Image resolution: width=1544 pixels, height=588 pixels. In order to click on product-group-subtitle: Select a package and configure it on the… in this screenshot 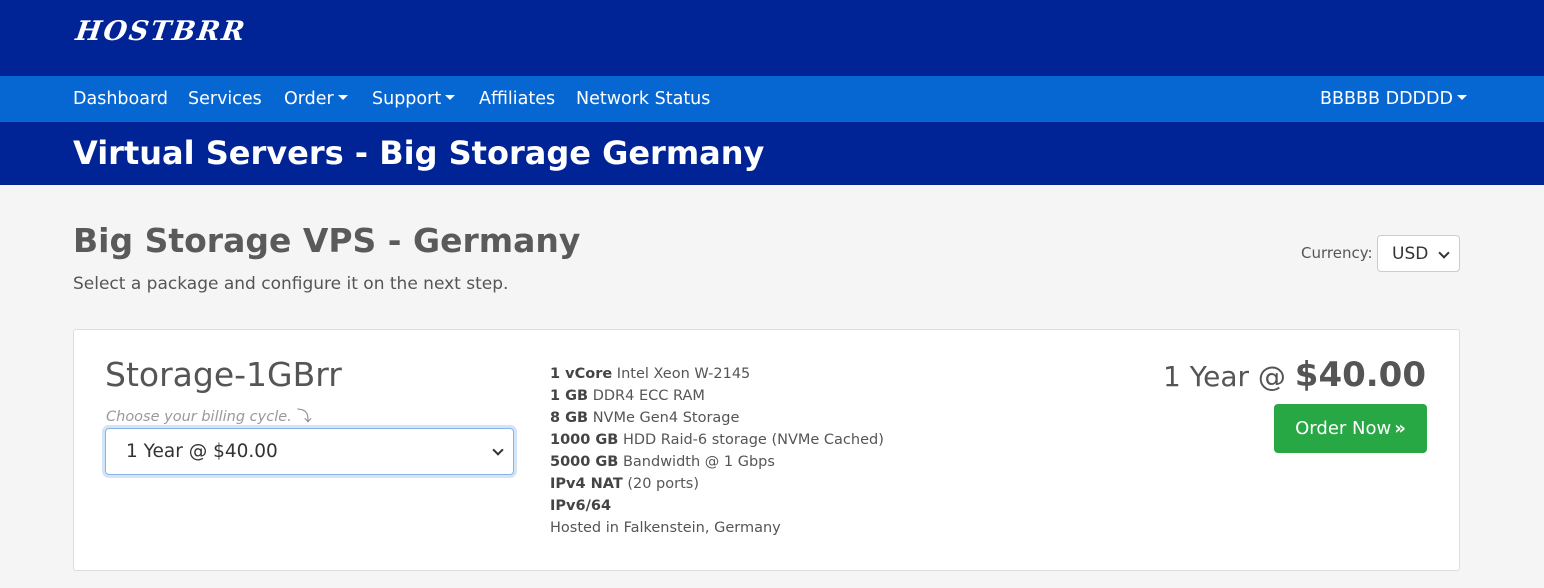, I will do `click(291, 284)`.